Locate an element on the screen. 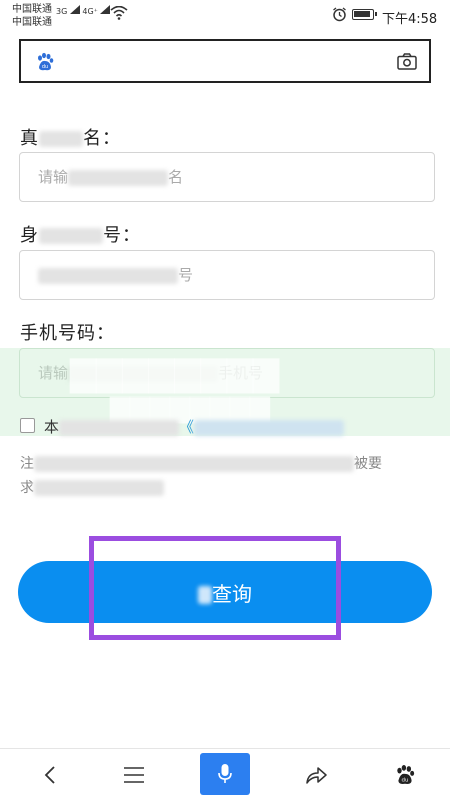 This screenshot has width=450, height=801. back-button is located at coordinates (50, 775).